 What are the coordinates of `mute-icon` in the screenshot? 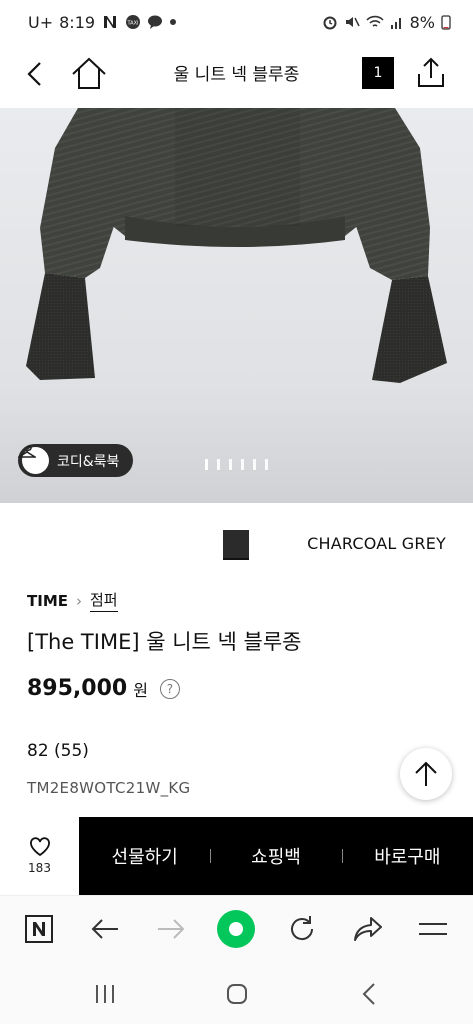 It's located at (352, 22).